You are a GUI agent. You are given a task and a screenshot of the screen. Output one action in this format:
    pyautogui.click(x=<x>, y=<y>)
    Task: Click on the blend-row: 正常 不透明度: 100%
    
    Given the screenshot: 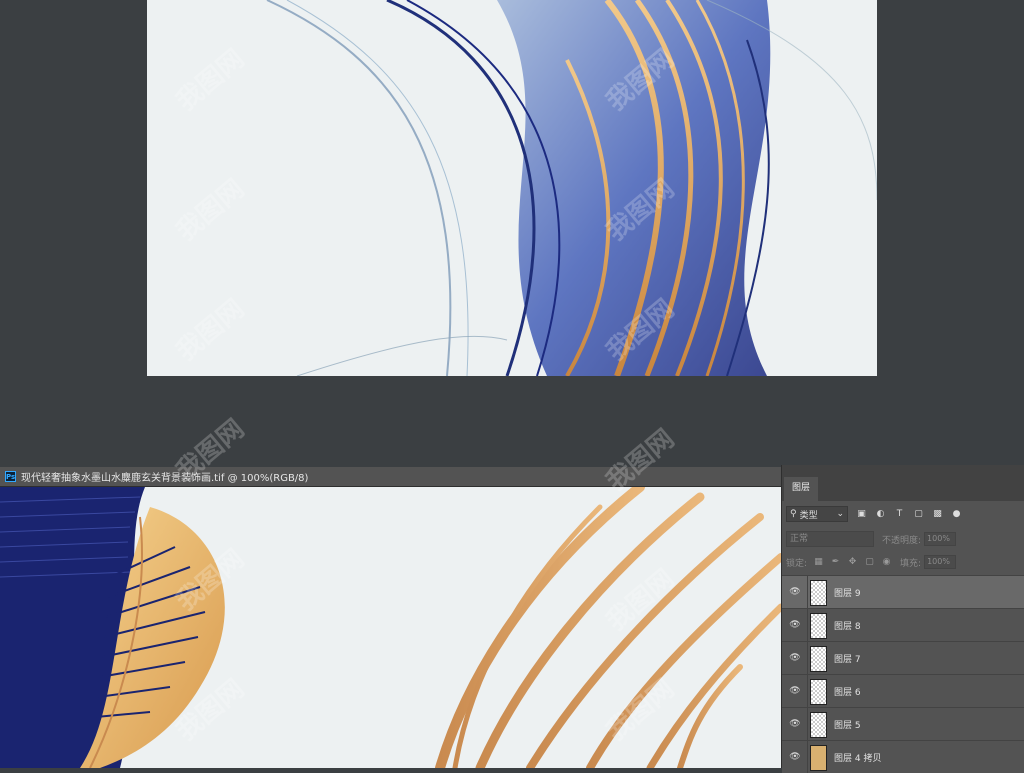 What is the action you would take?
    pyautogui.click(x=904, y=539)
    